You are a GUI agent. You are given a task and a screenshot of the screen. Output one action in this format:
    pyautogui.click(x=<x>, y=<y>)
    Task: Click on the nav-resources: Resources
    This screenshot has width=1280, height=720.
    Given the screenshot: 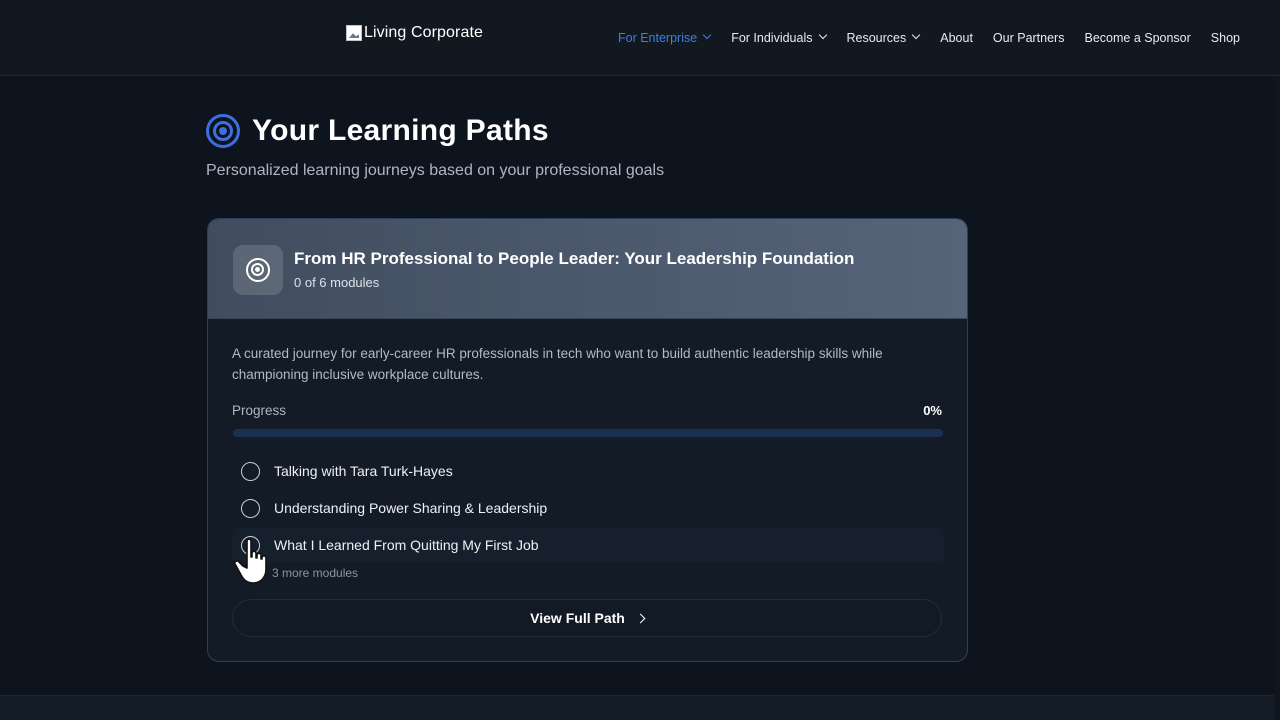 What is the action you would take?
    pyautogui.click(x=884, y=38)
    